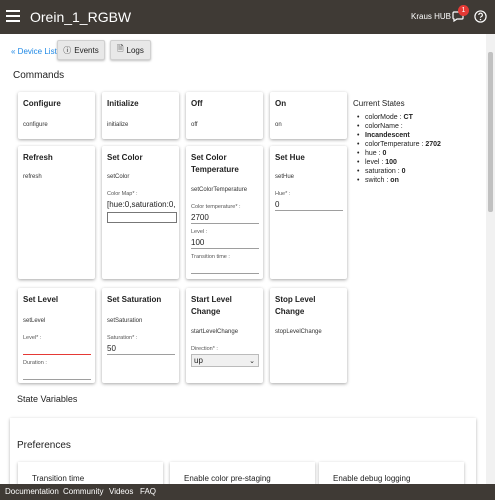 This screenshot has width=495, height=500. I want to click on preferences-heading: Preferences, so click(44, 445).